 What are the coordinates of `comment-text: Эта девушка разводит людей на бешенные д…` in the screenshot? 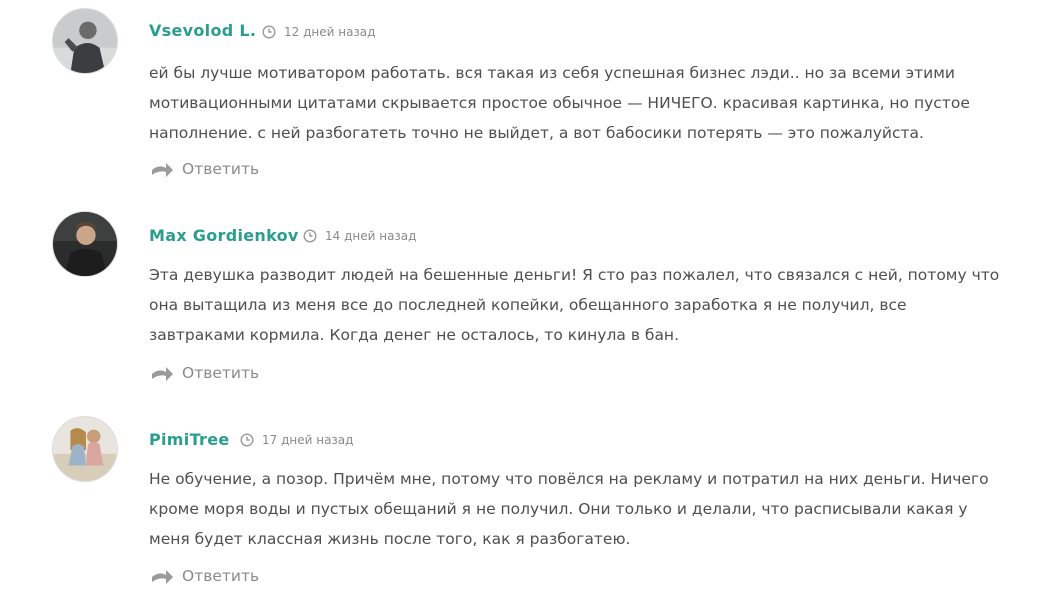 It's located at (574, 305).